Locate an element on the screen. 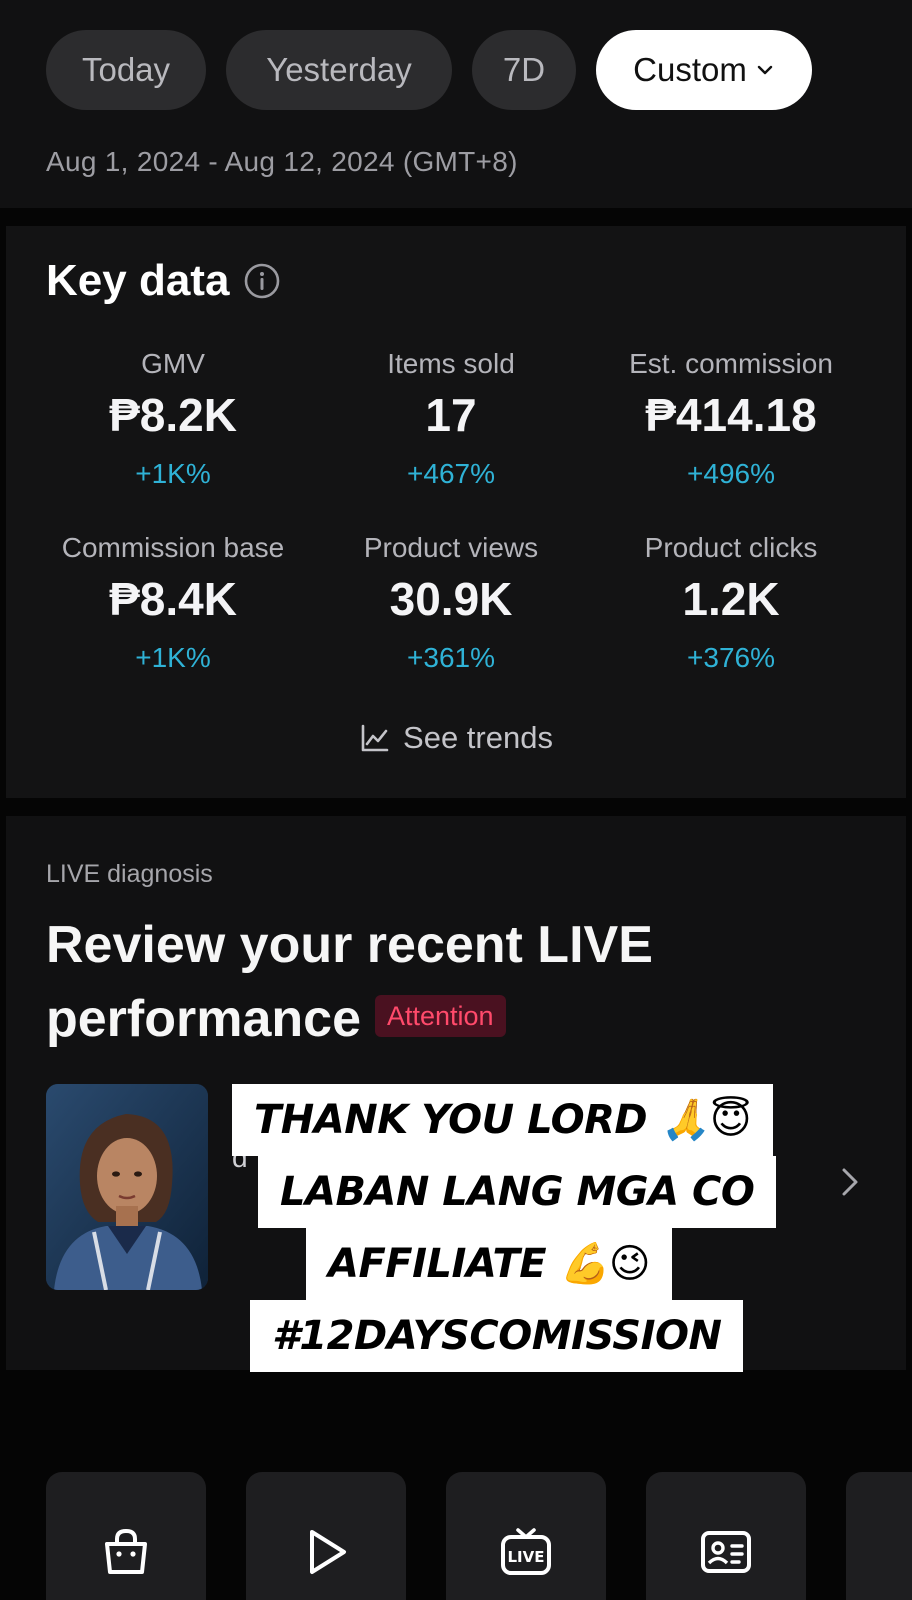 Image resolution: width=912 pixels, height=1600 pixels. metric-value: 1.2K is located at coordinates (731, 599).